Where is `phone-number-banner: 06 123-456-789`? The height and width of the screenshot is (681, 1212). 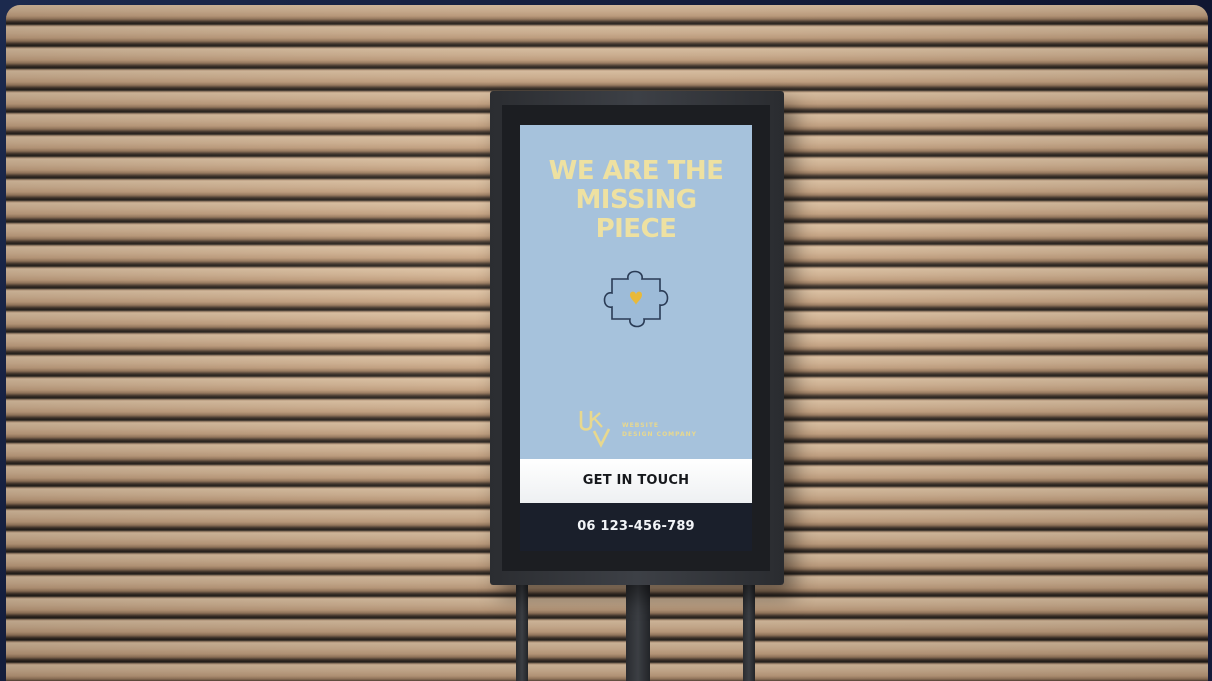
phone-number-banner: 06 123-456-789 is located at coordinates (636, 527).